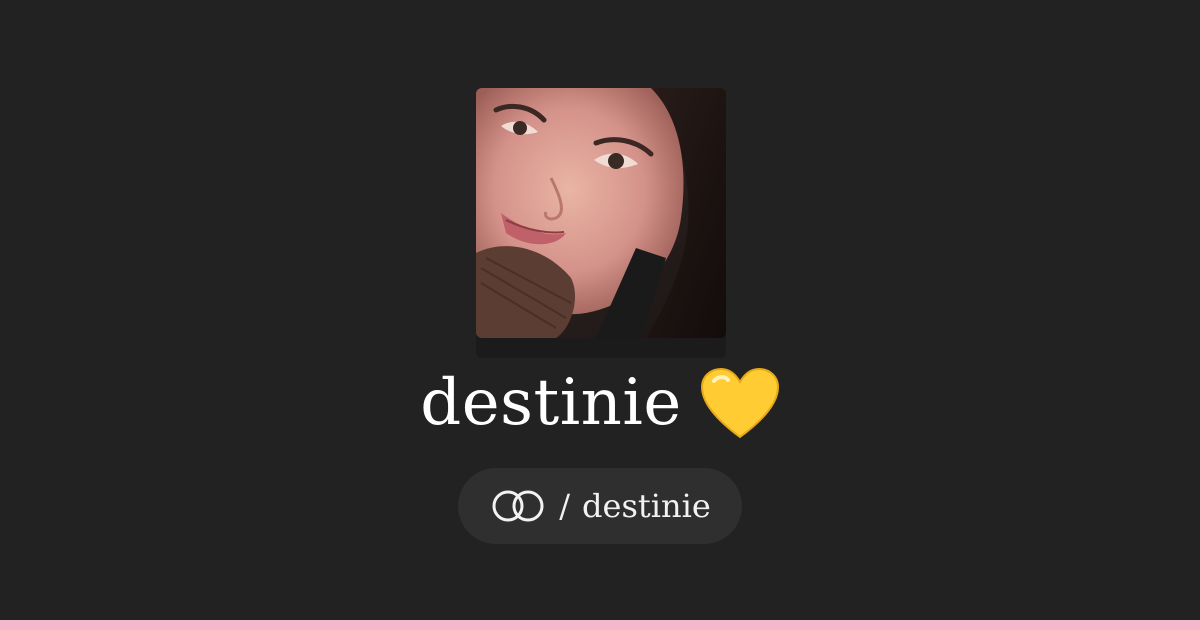  I want to click on yellow-heart-icon, so click(739, 403).